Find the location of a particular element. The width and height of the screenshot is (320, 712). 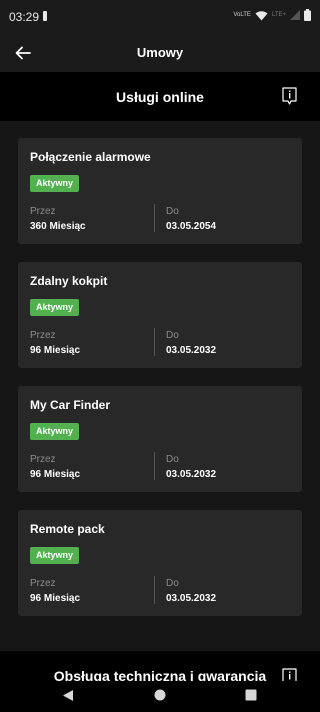

service-title: My Car Finder is located at coordinates (70, 405).